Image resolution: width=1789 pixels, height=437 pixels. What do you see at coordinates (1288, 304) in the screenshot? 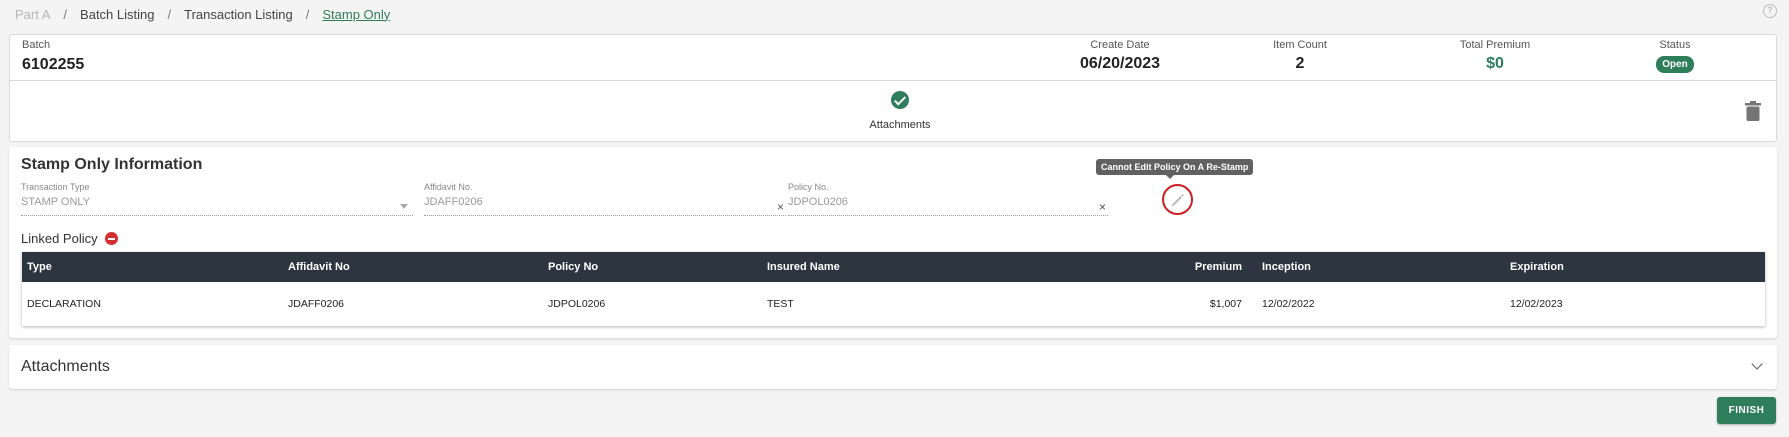
I see `cell-inception: 12/02/2022` at bounding box center [1288, 304].